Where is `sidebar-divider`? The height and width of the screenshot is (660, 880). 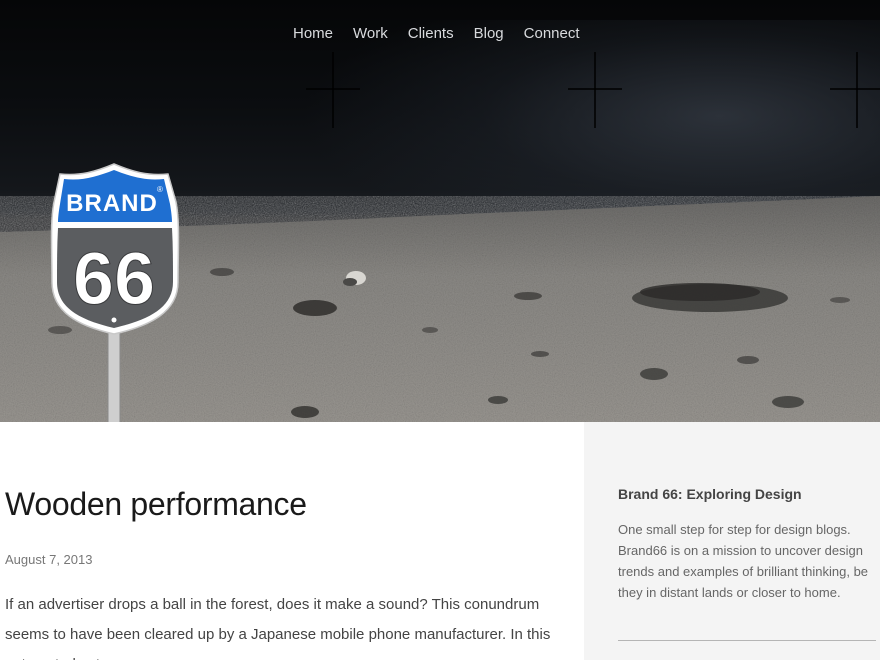
sidebar-divider is located at coordinates (747, 640).